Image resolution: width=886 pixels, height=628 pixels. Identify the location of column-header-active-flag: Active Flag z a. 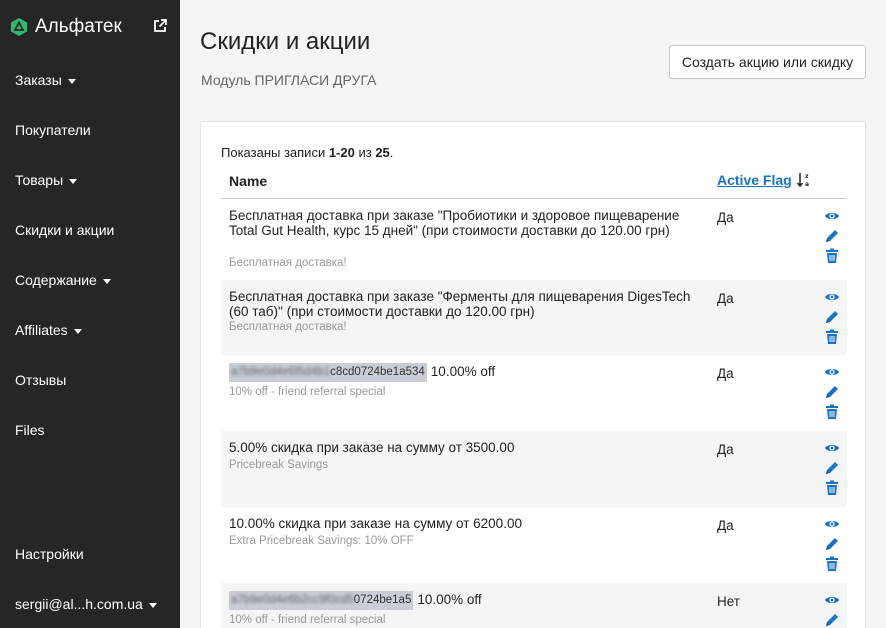
(764, 180).